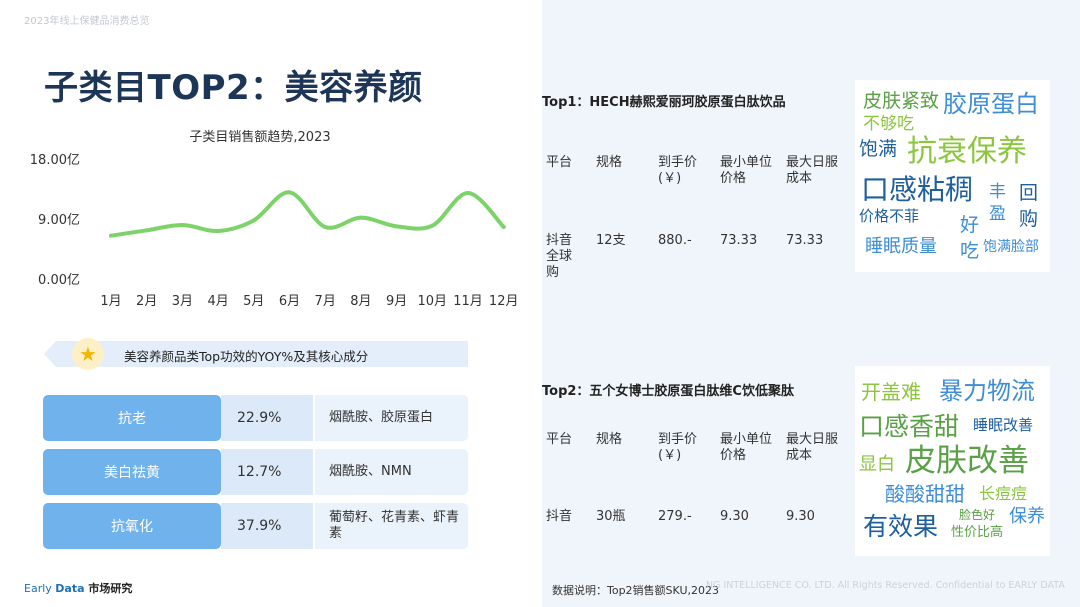 The height and width of the screenshot is (607, 1080). What do you see at coordinates (325, 301) in the screenshot?
I see `x-tick-label: 7月` at bounding box center [325, 301].